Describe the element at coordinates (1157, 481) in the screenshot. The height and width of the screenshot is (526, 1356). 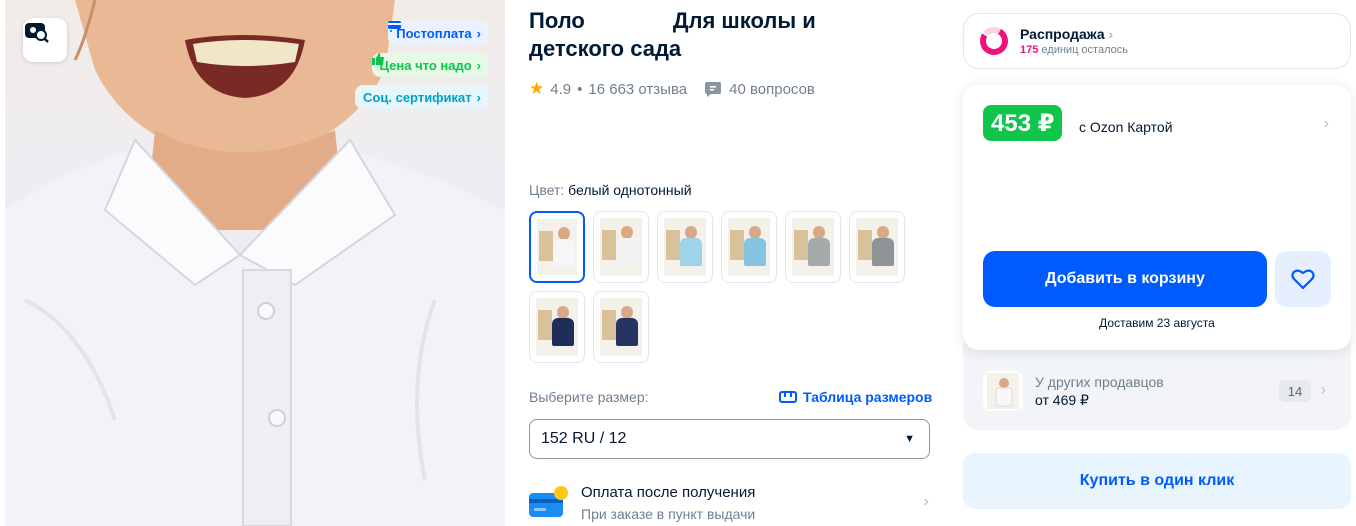
I see `buy-one-click-button: Купить в один клик` at that location.